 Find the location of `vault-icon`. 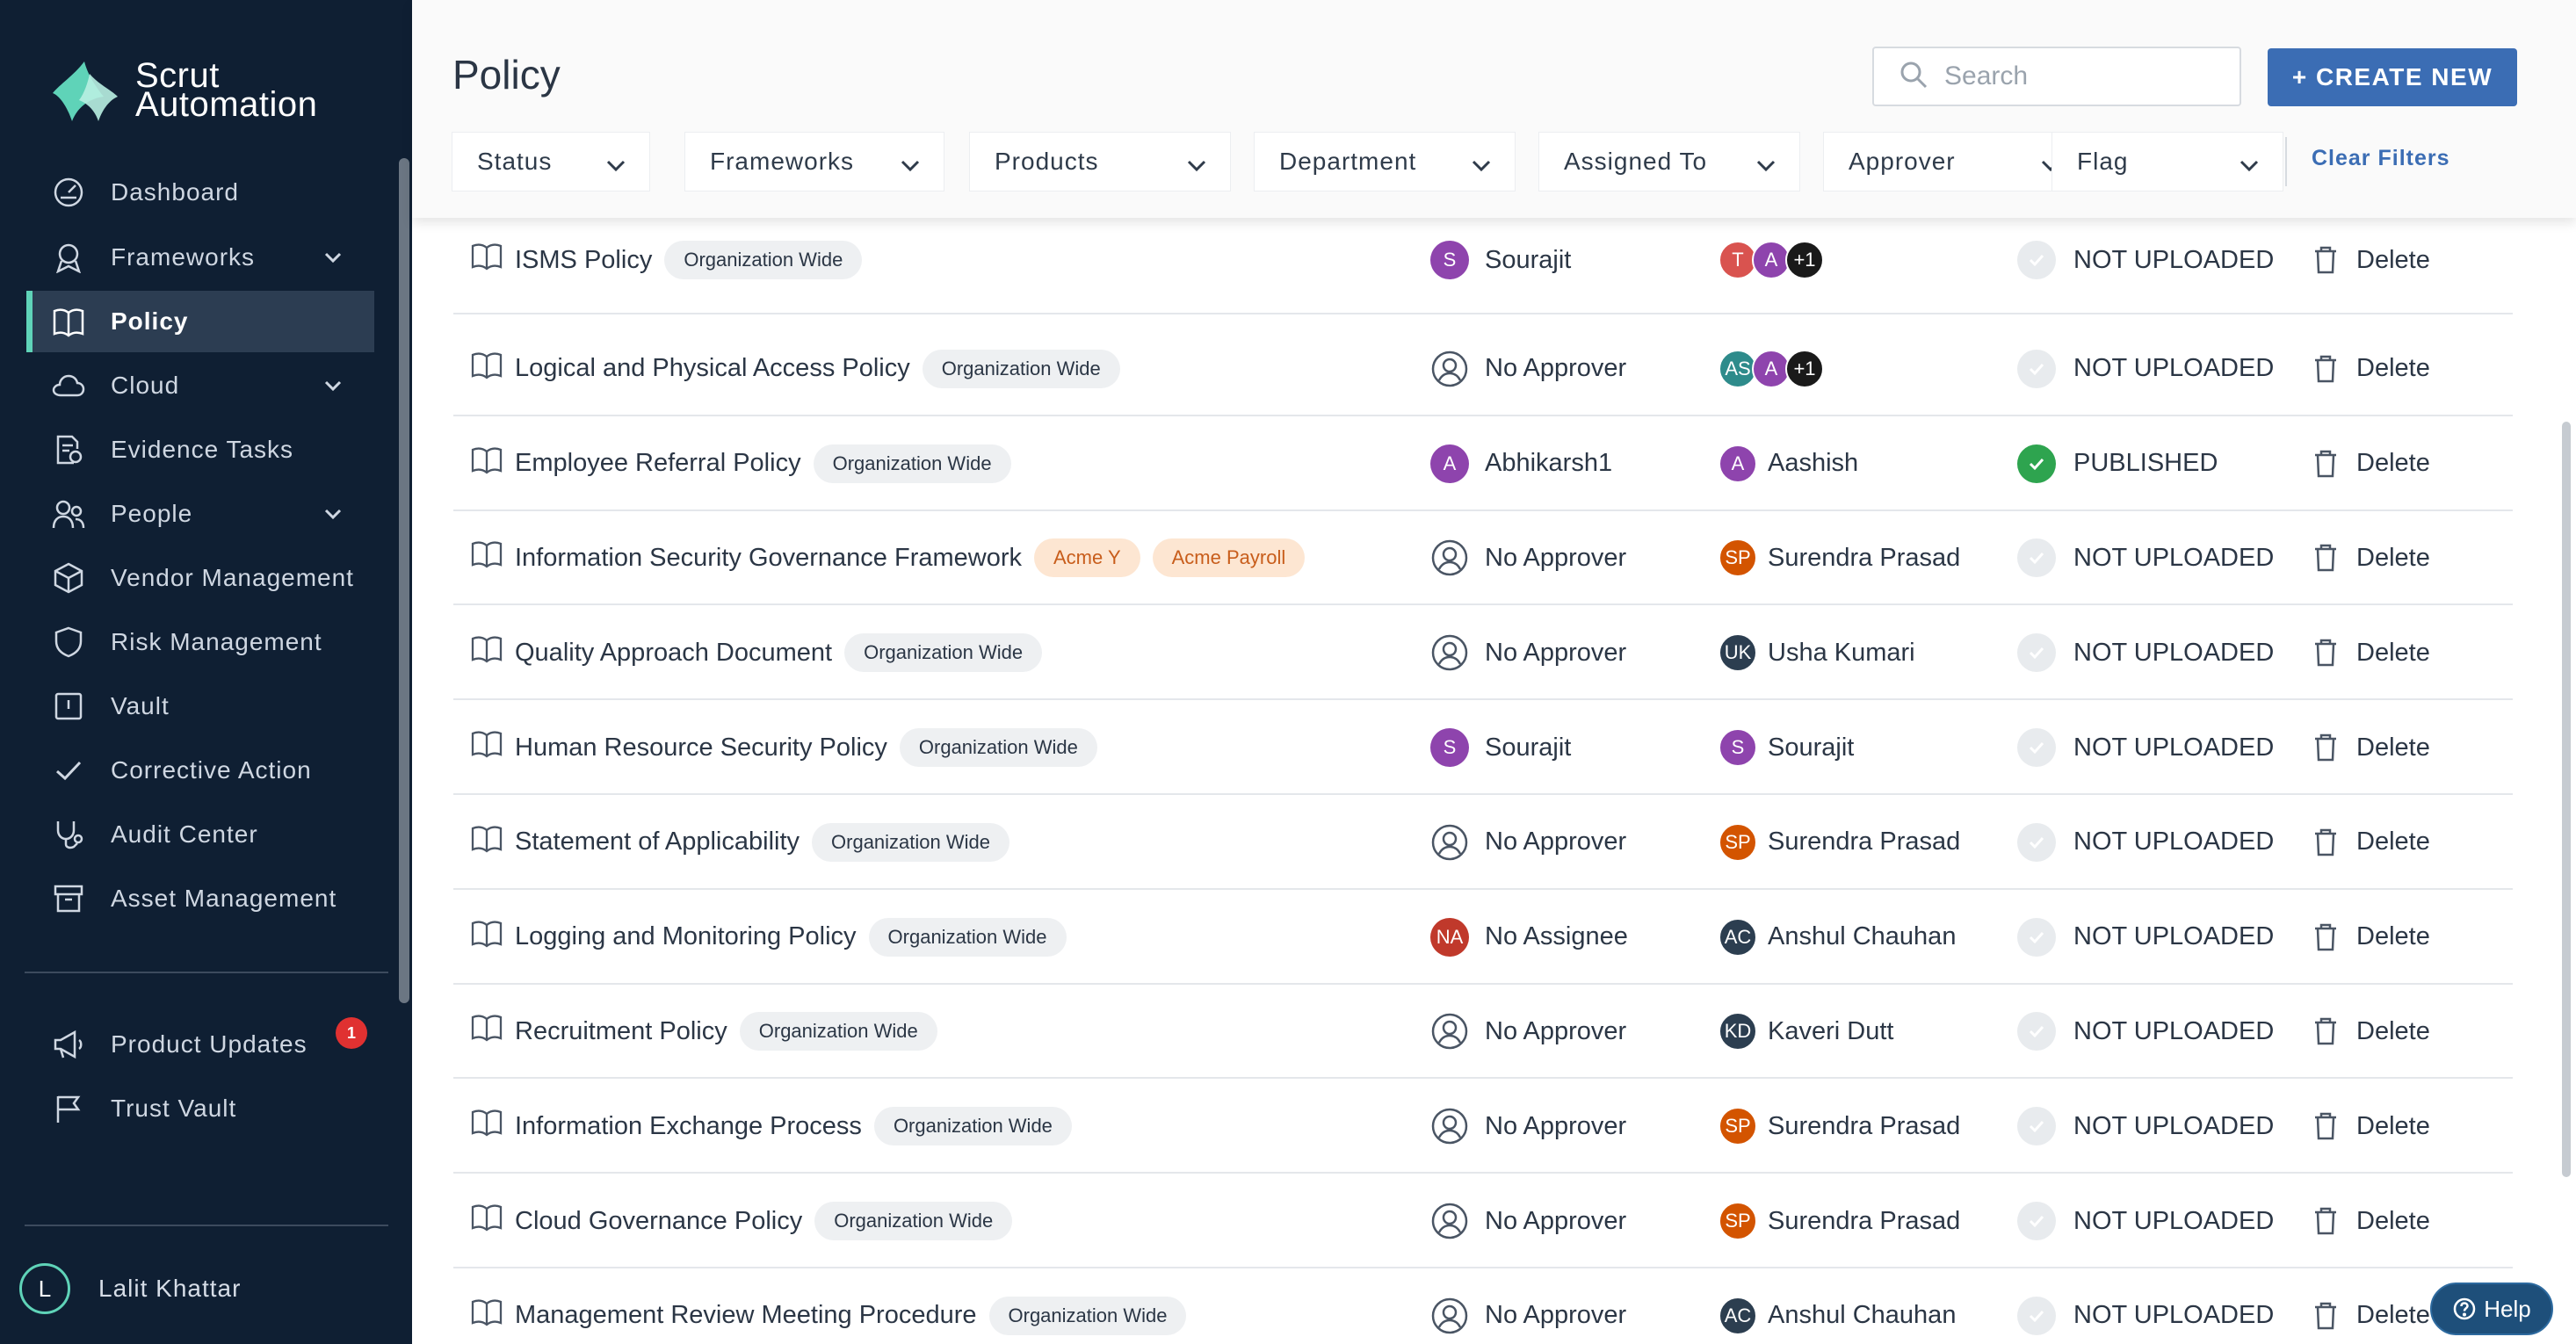

vault-icon is located at coordinates (68, 707).